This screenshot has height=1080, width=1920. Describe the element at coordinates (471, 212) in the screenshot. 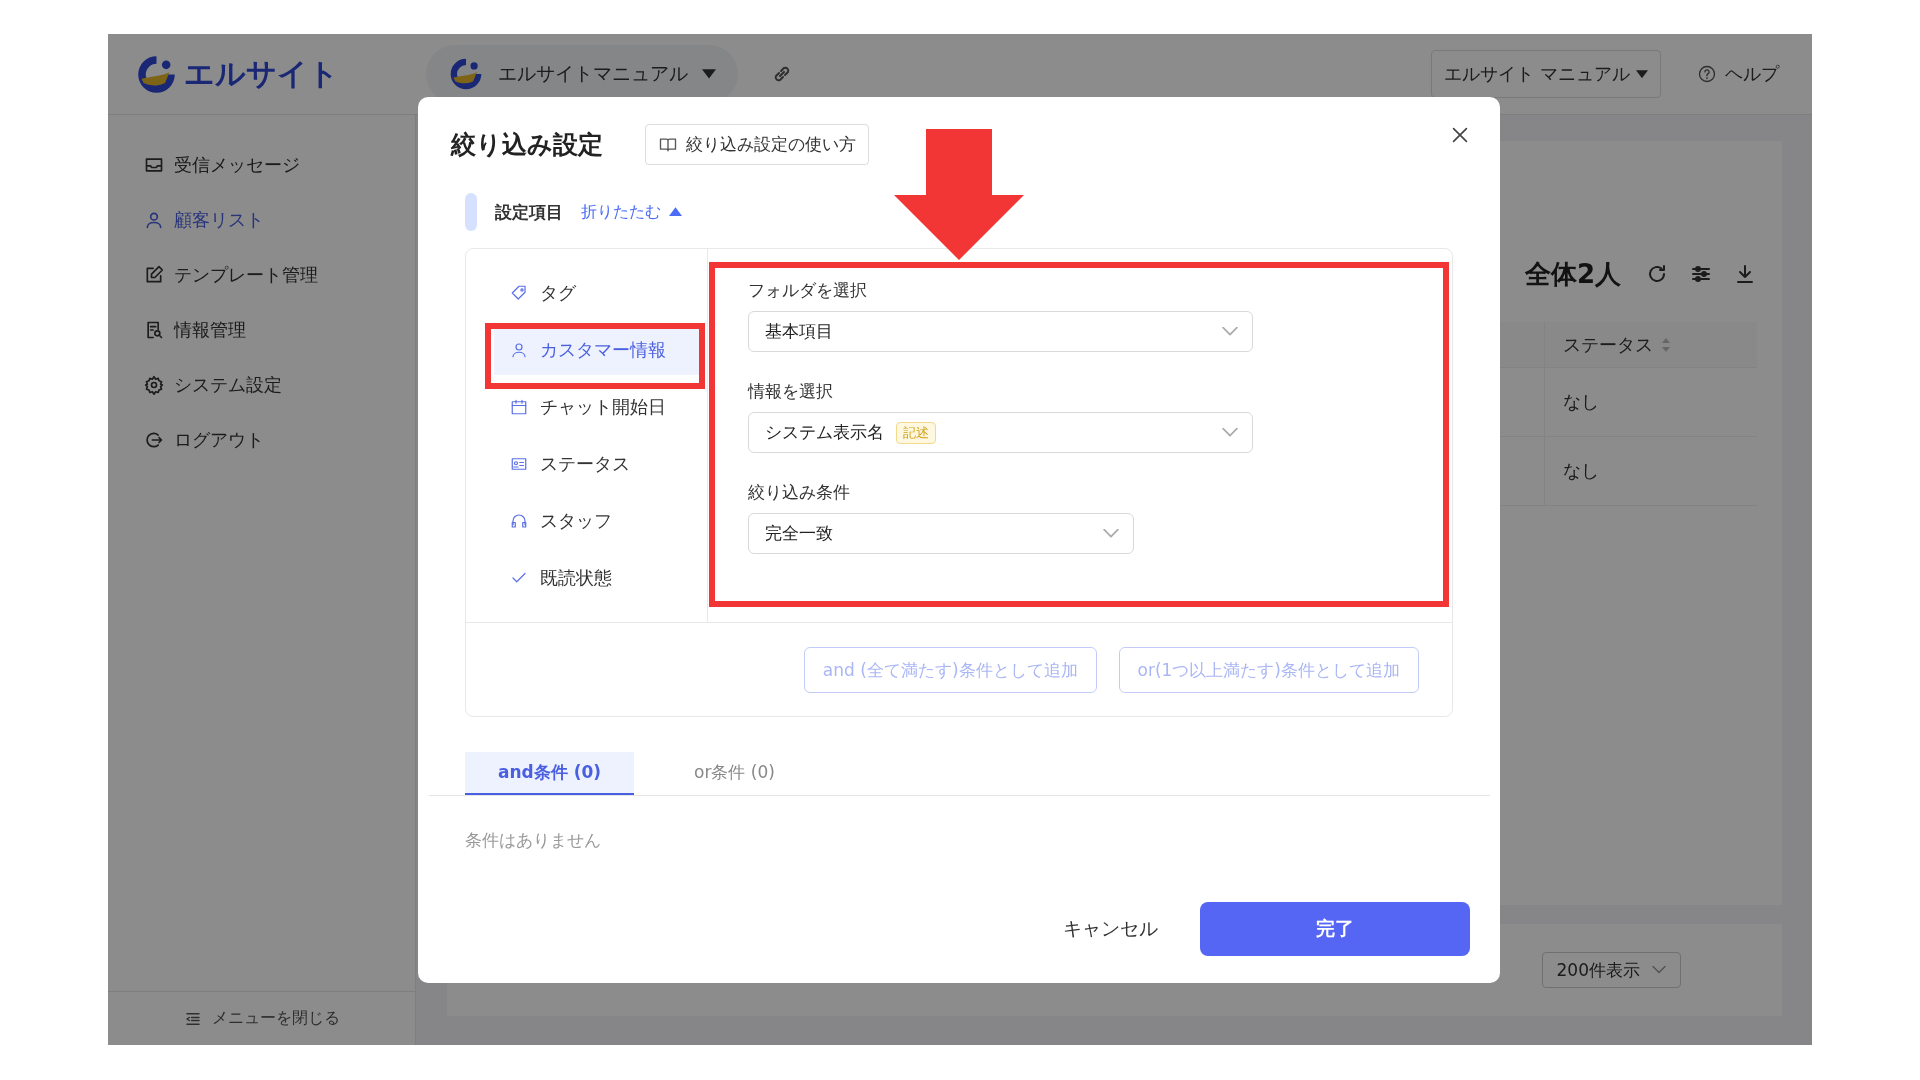

I see `section-marker` at that location.